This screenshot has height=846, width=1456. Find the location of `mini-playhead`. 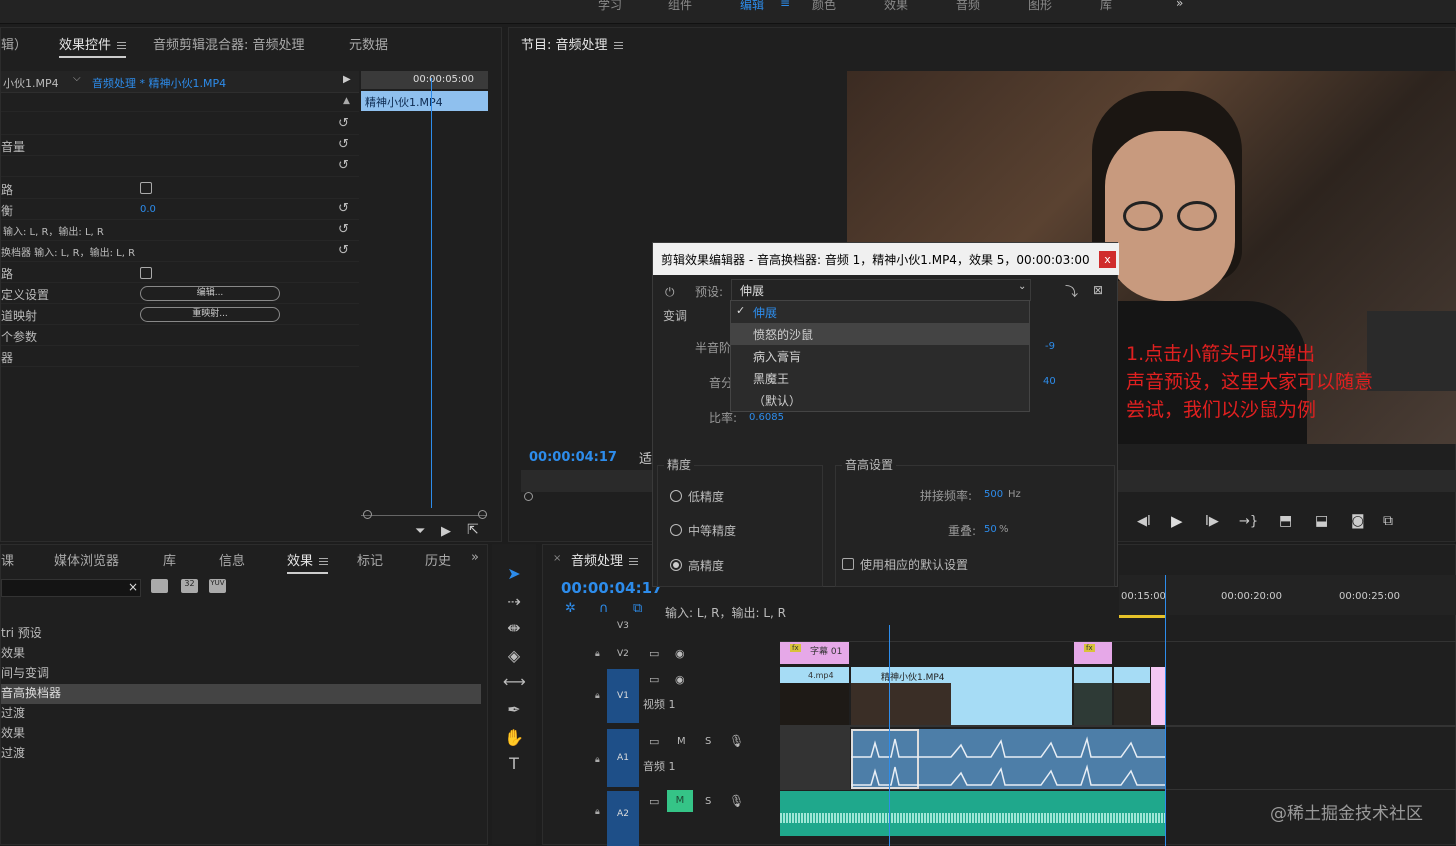

mini-playhead is located at coordinates (431, 293).